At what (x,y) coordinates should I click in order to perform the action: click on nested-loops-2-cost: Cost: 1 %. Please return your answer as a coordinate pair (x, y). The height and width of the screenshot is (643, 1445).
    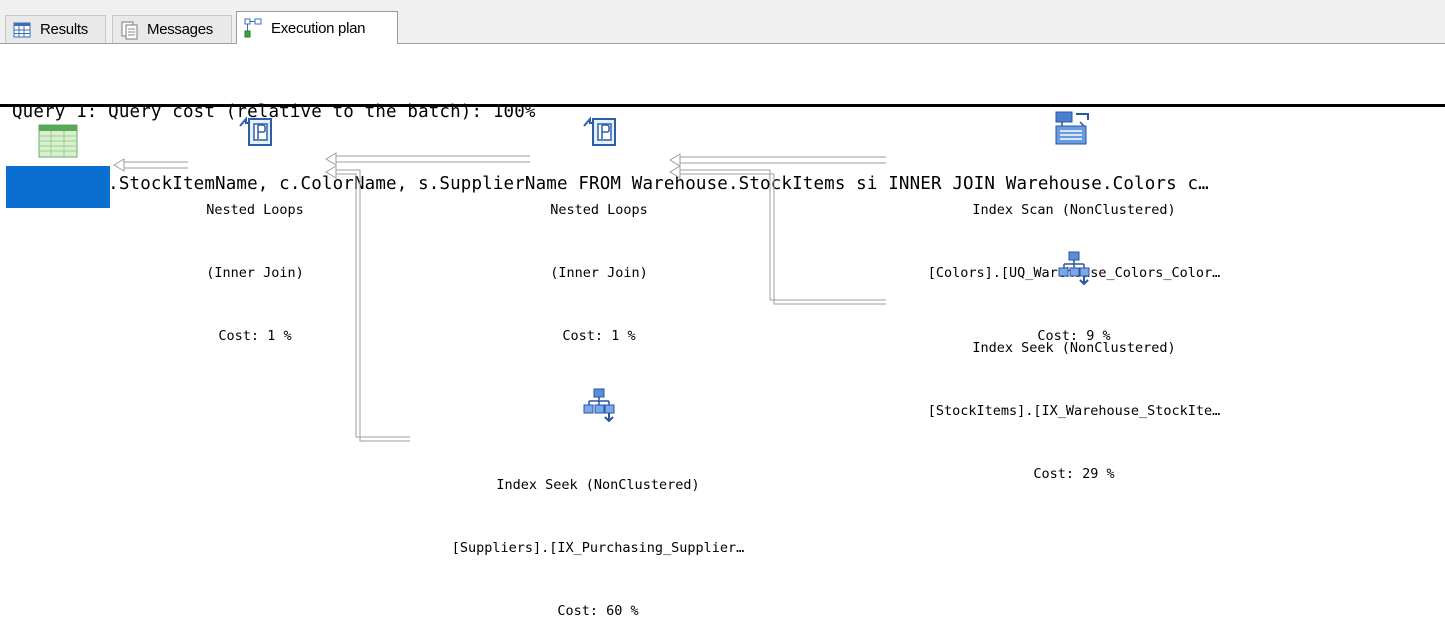
    Looking at the image, I should click on (599, 336).